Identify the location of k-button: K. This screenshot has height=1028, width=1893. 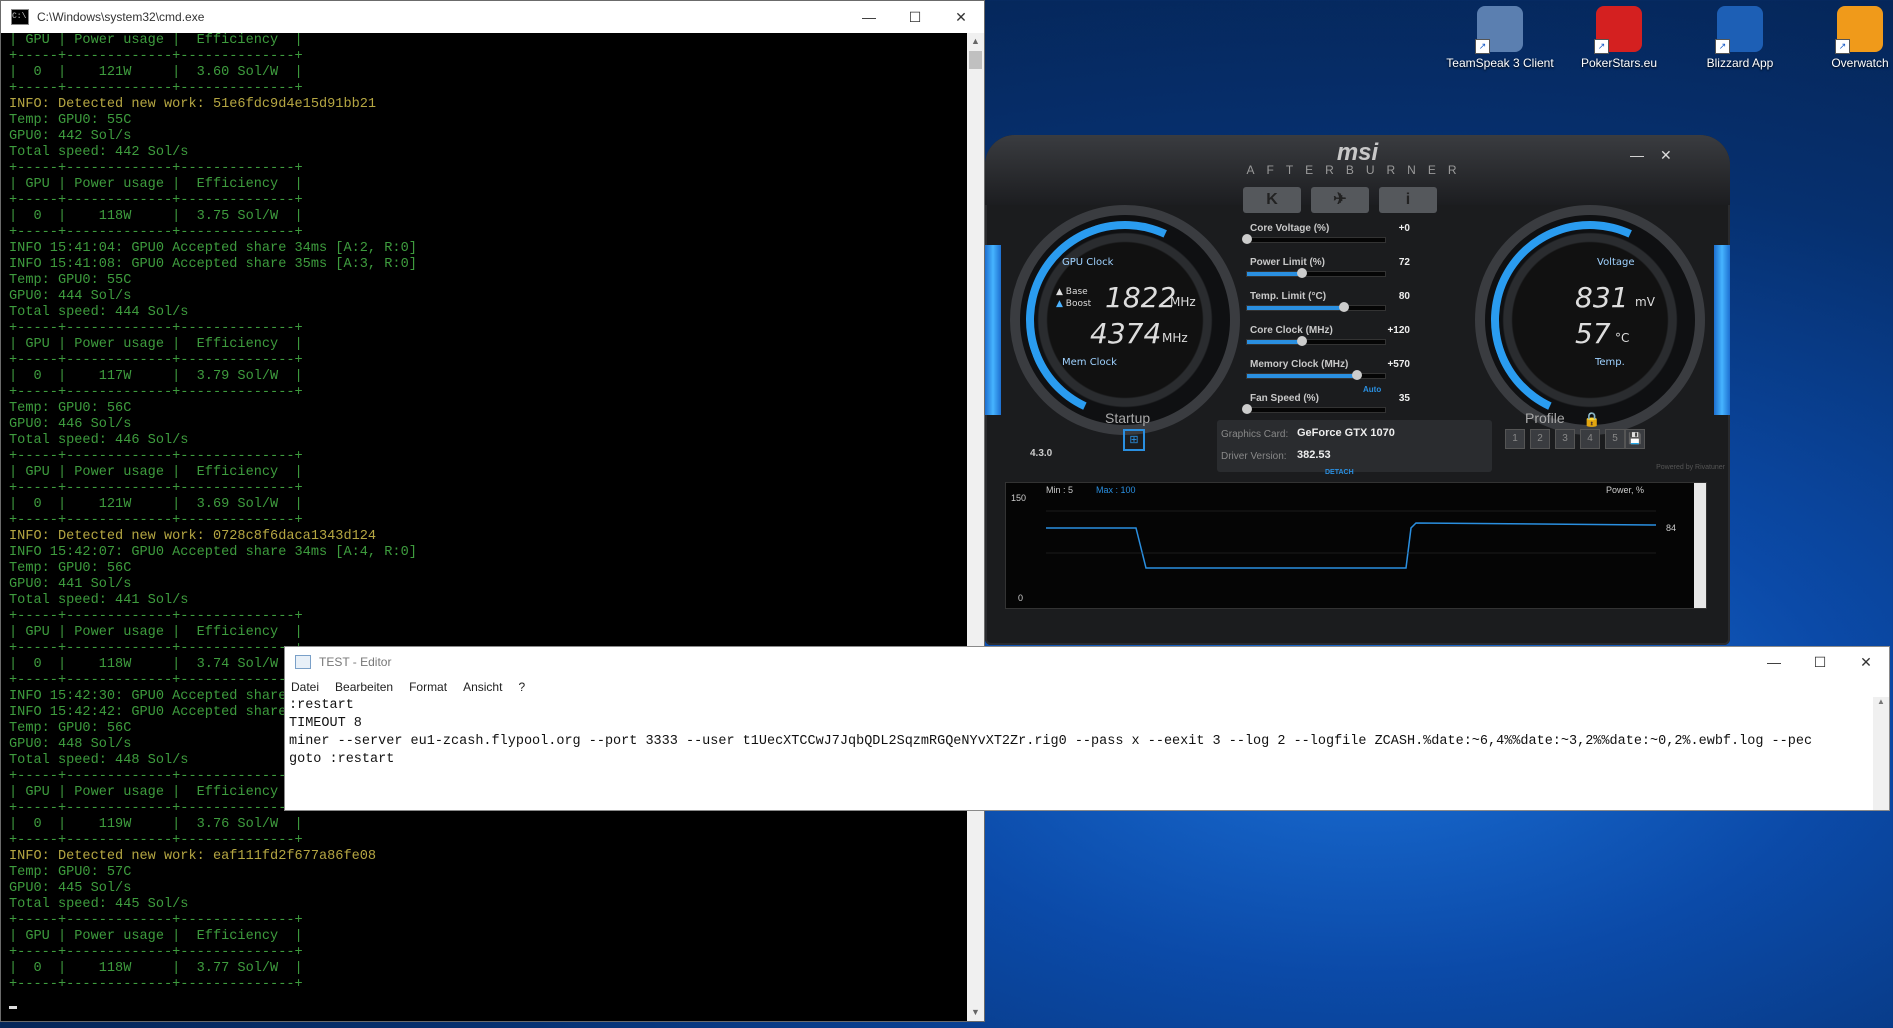
(1272, 200).